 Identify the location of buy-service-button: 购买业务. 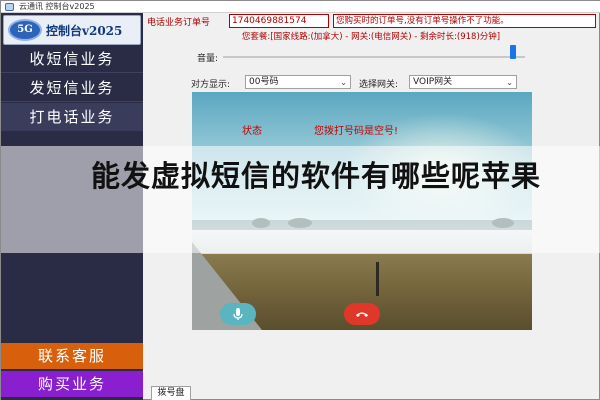
(72, 384).